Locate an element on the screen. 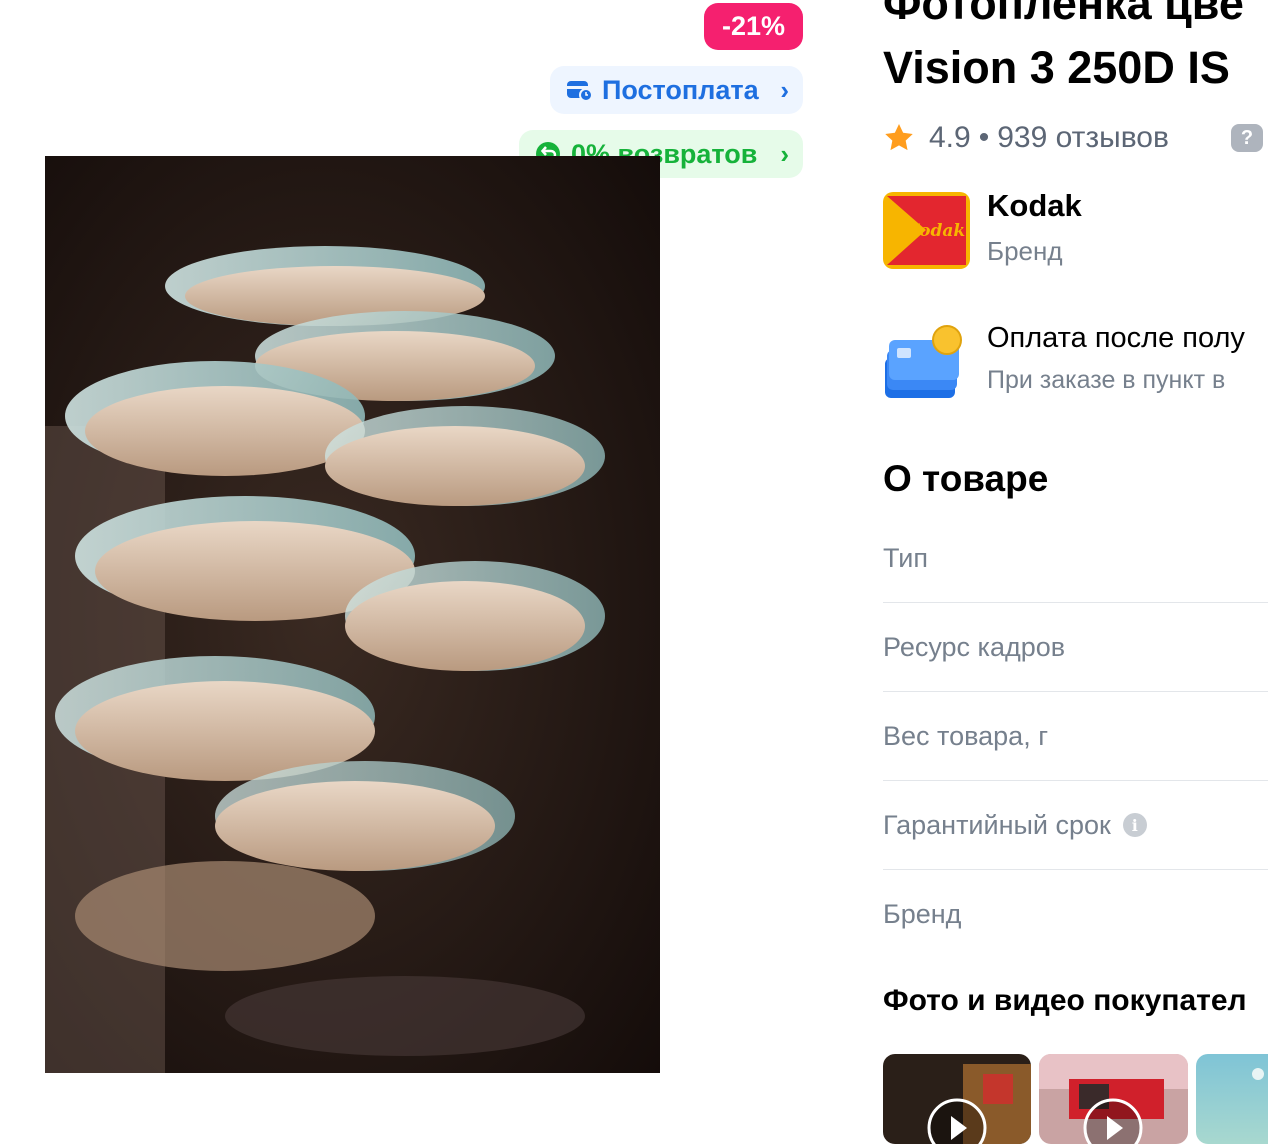 The width and height of the screenshot is (1268, 1144). spec-label: Вес товара, г is located at coordinates (966, 735).